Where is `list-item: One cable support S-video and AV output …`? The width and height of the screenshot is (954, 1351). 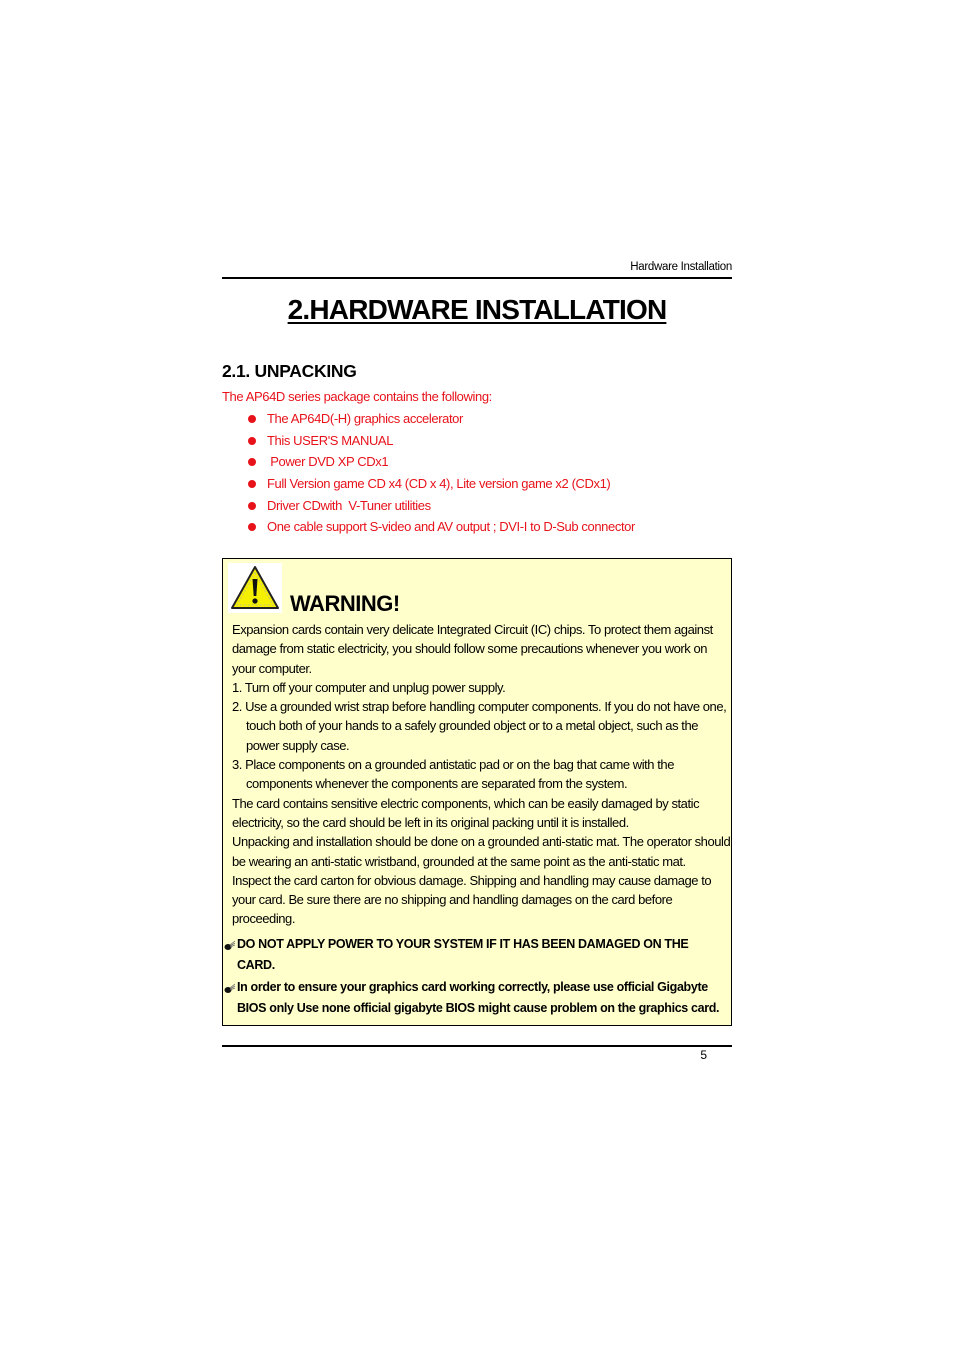
list-item: One cable support S-video and AV output … is located at coordinates (440, 527).